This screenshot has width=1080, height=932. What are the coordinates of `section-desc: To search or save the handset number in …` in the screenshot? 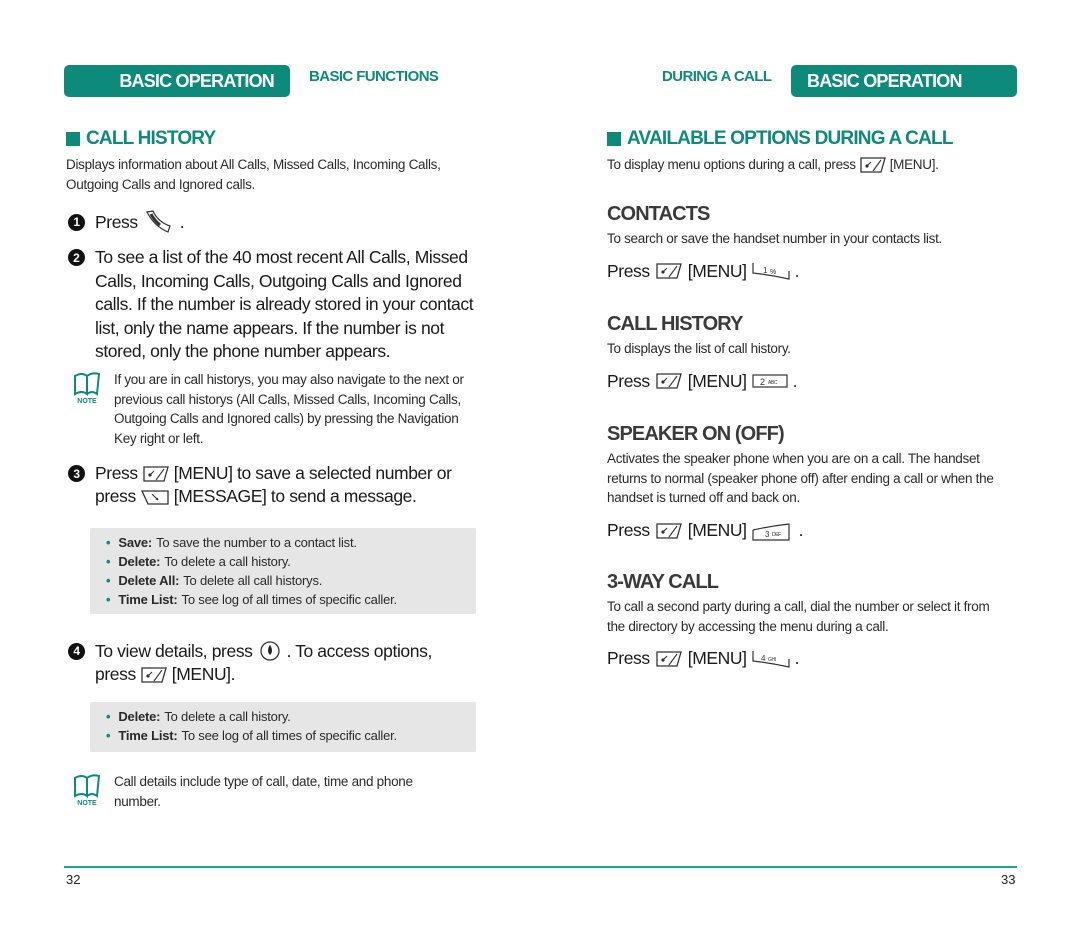 It's located at (774, 238).